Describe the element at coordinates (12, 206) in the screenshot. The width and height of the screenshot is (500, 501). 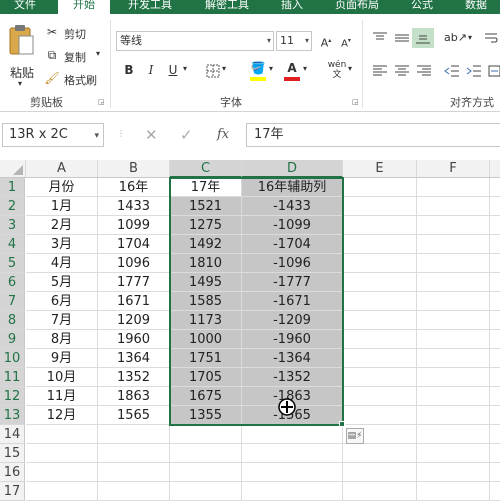
I see `row-header: 2` at that location.